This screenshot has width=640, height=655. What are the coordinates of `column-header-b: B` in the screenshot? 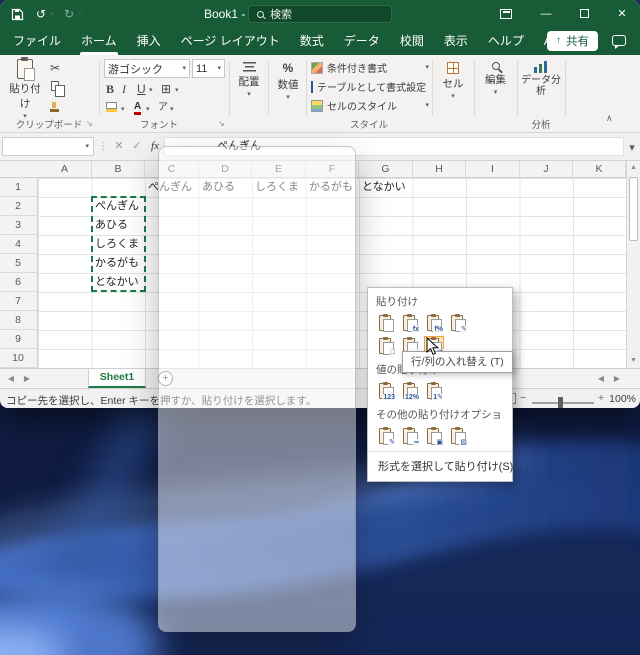 It's located at (118, 169).